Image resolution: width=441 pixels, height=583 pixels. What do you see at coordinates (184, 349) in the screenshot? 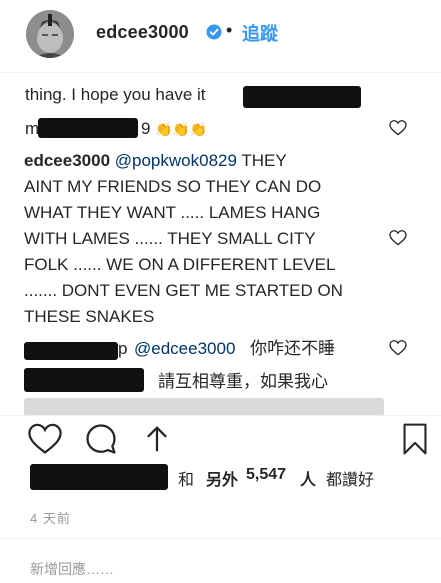
I see `comment-mention: @edcee3000` at bounding box center [184, 349].